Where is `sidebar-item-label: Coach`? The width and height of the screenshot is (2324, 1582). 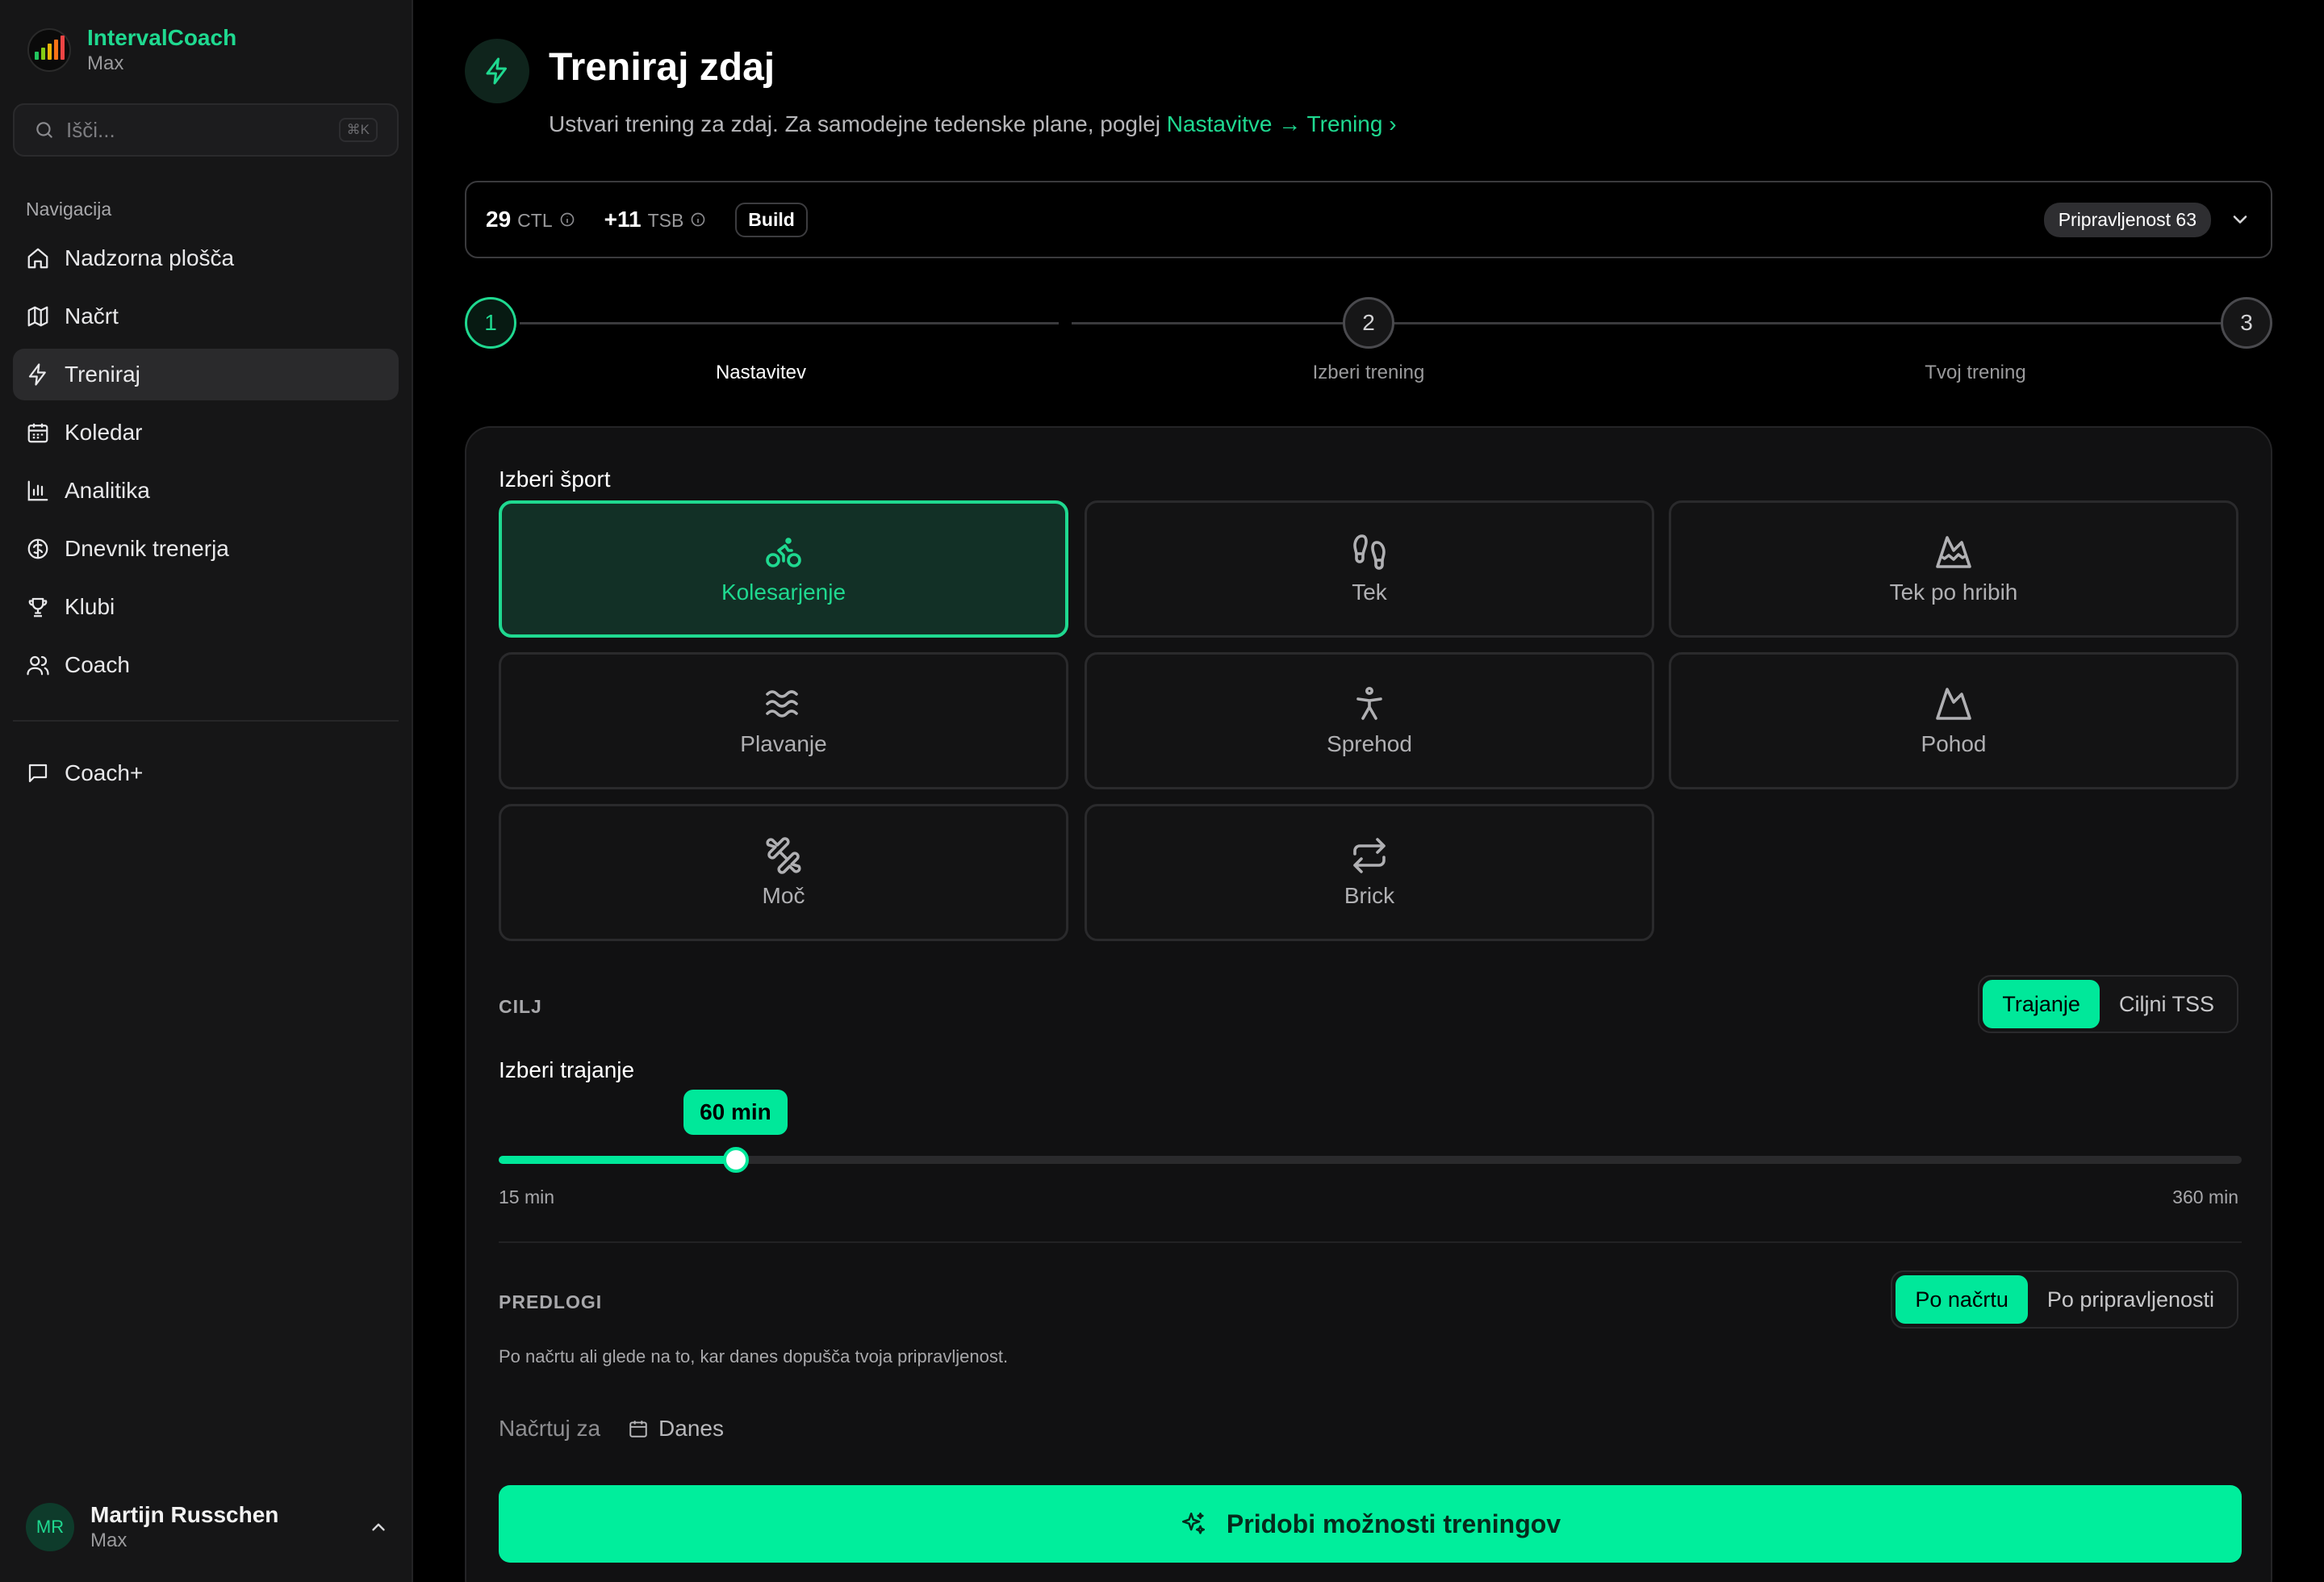
sidebar-item-label: Coach is located at coordinates (97, 664).